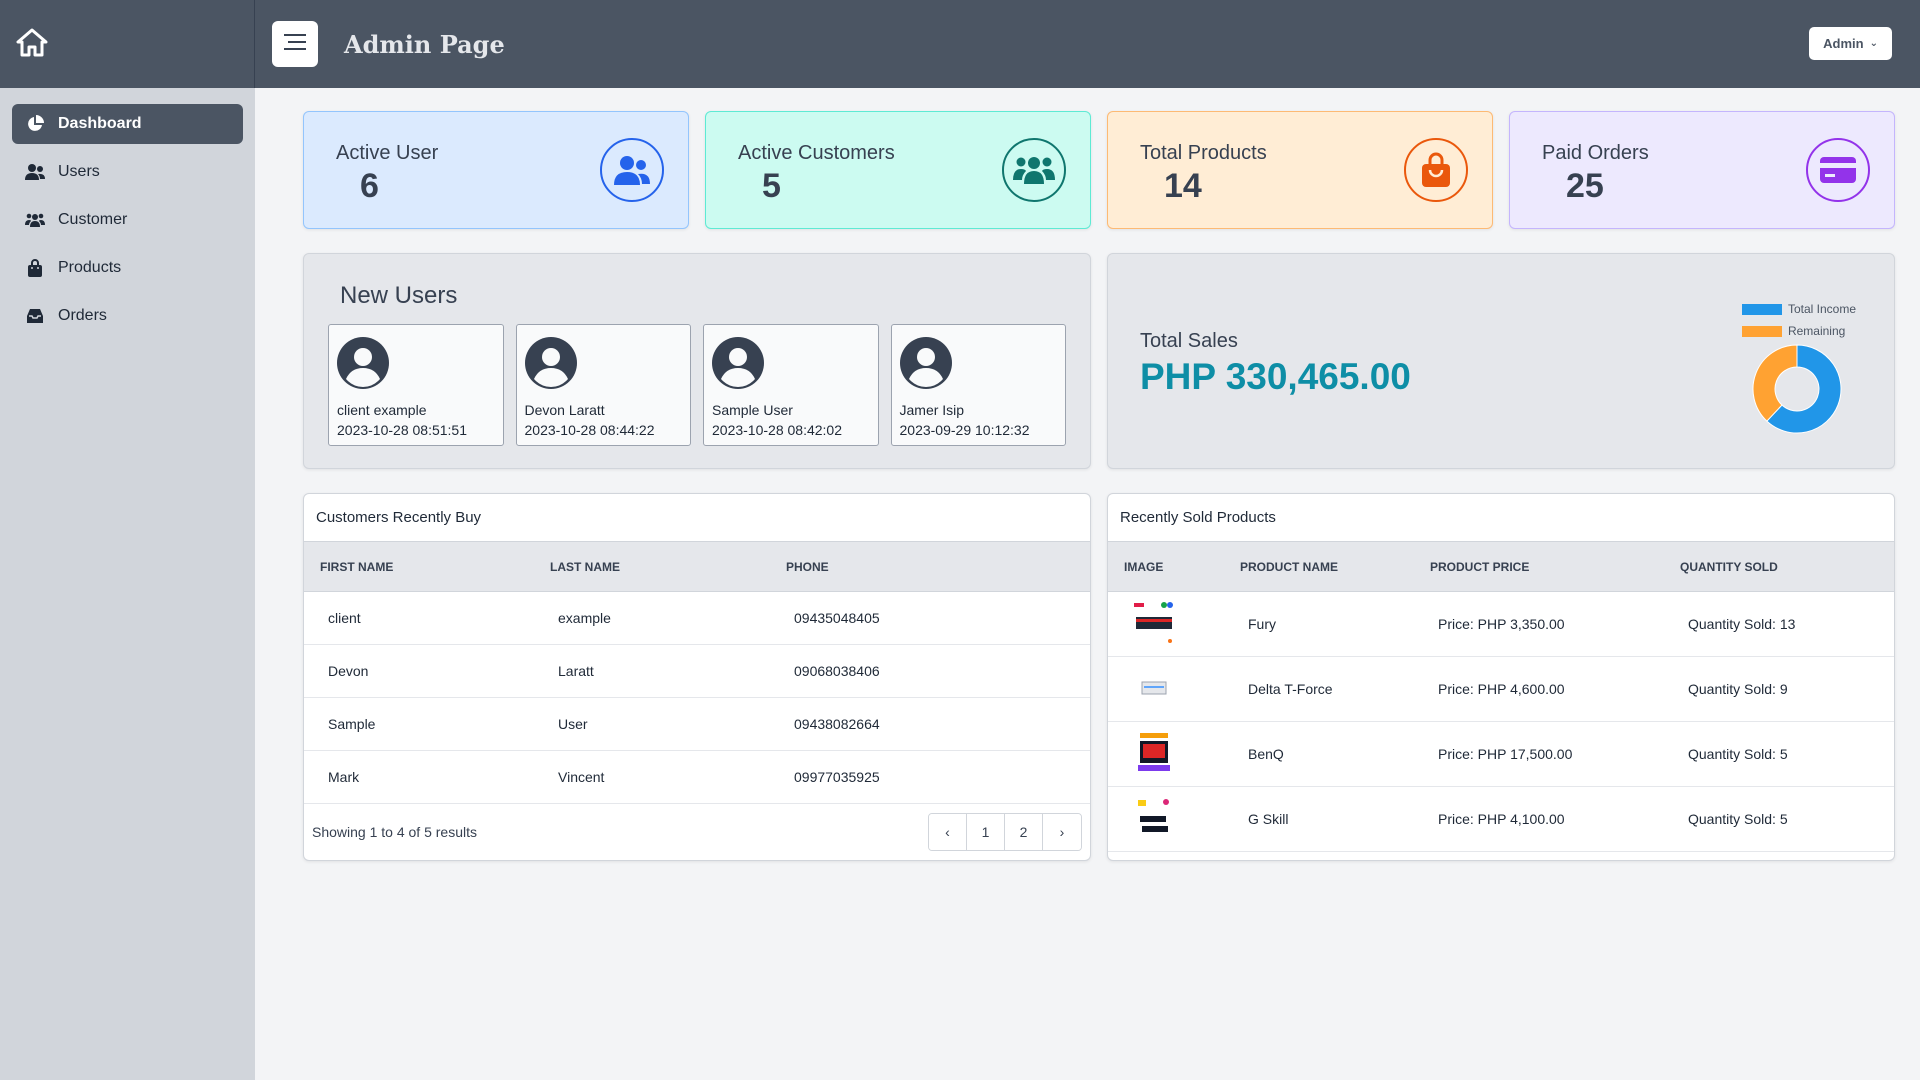  What do you see at coordinates (1738, 754) in the screenshot?
I see `cell-quantity-sold: Quantity Sold: 5` at bounding box center [1738, 754].